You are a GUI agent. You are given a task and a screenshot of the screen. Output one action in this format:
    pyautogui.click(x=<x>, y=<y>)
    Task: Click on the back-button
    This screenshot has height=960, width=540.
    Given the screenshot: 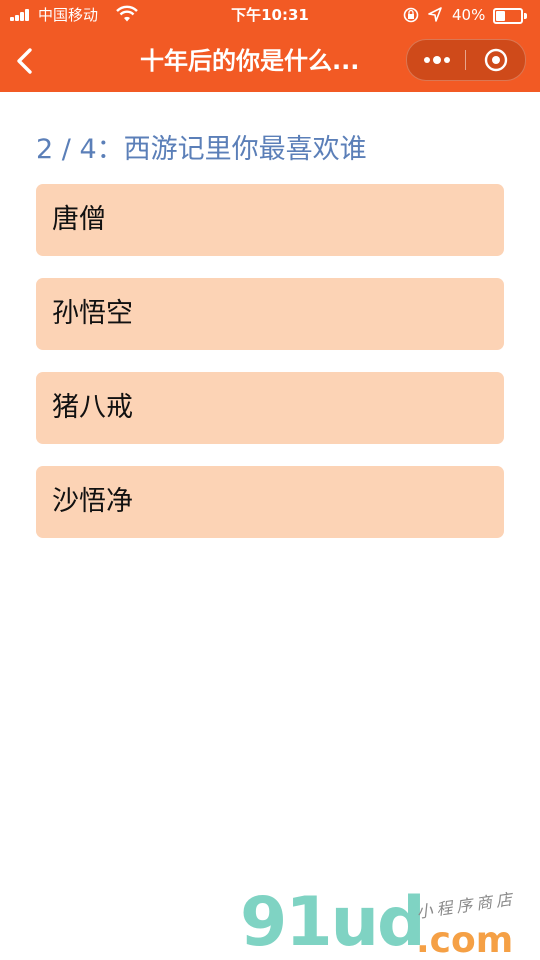 What is the action you would take?
    pyautogui.click(x=25, y=61)
    